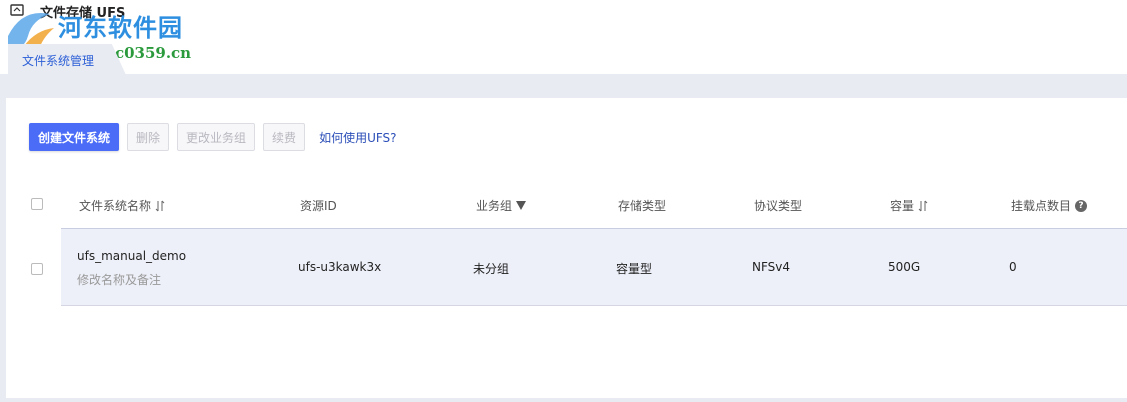 This screenshot has width=1127, height=402. I want to click on column-label: 存储类型, so click(642, 206).